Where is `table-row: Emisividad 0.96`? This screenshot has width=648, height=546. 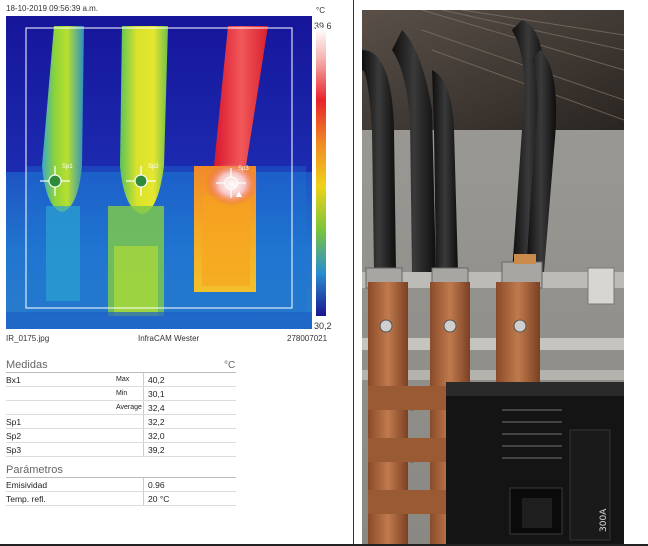
table-row: Emisividad 0.96 is located at coordinates (121, 485).